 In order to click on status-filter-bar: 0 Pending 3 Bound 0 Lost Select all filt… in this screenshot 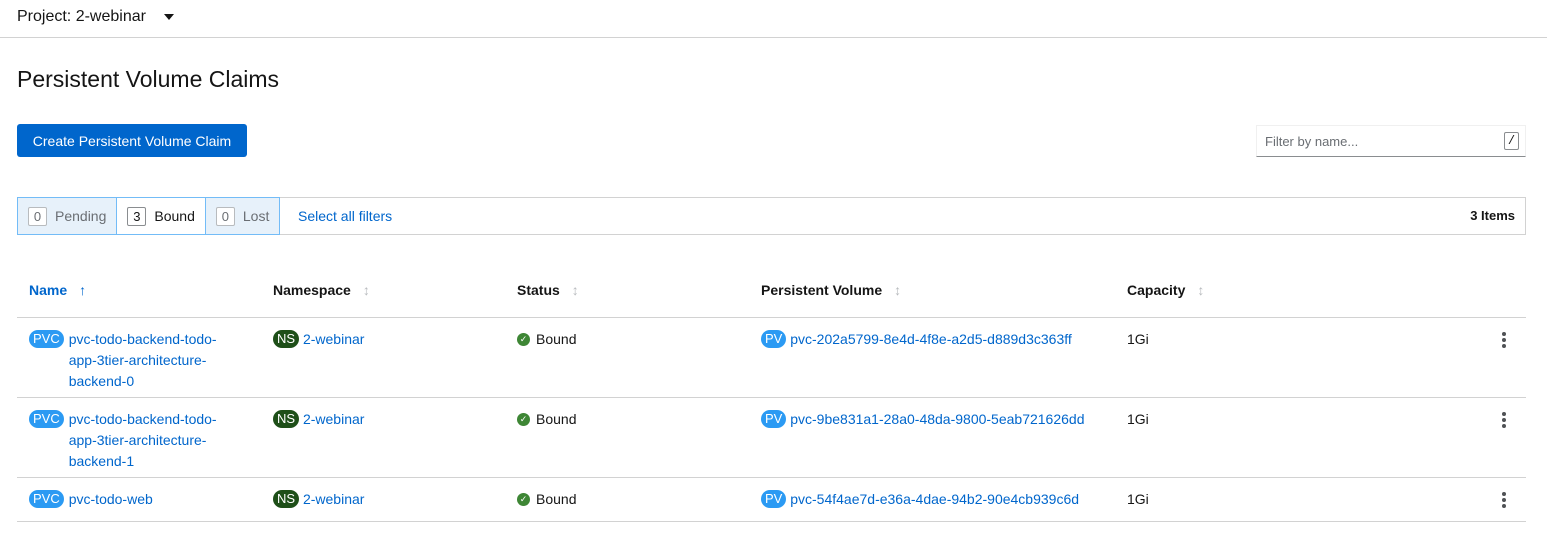, I will do `click(771, 216)`.